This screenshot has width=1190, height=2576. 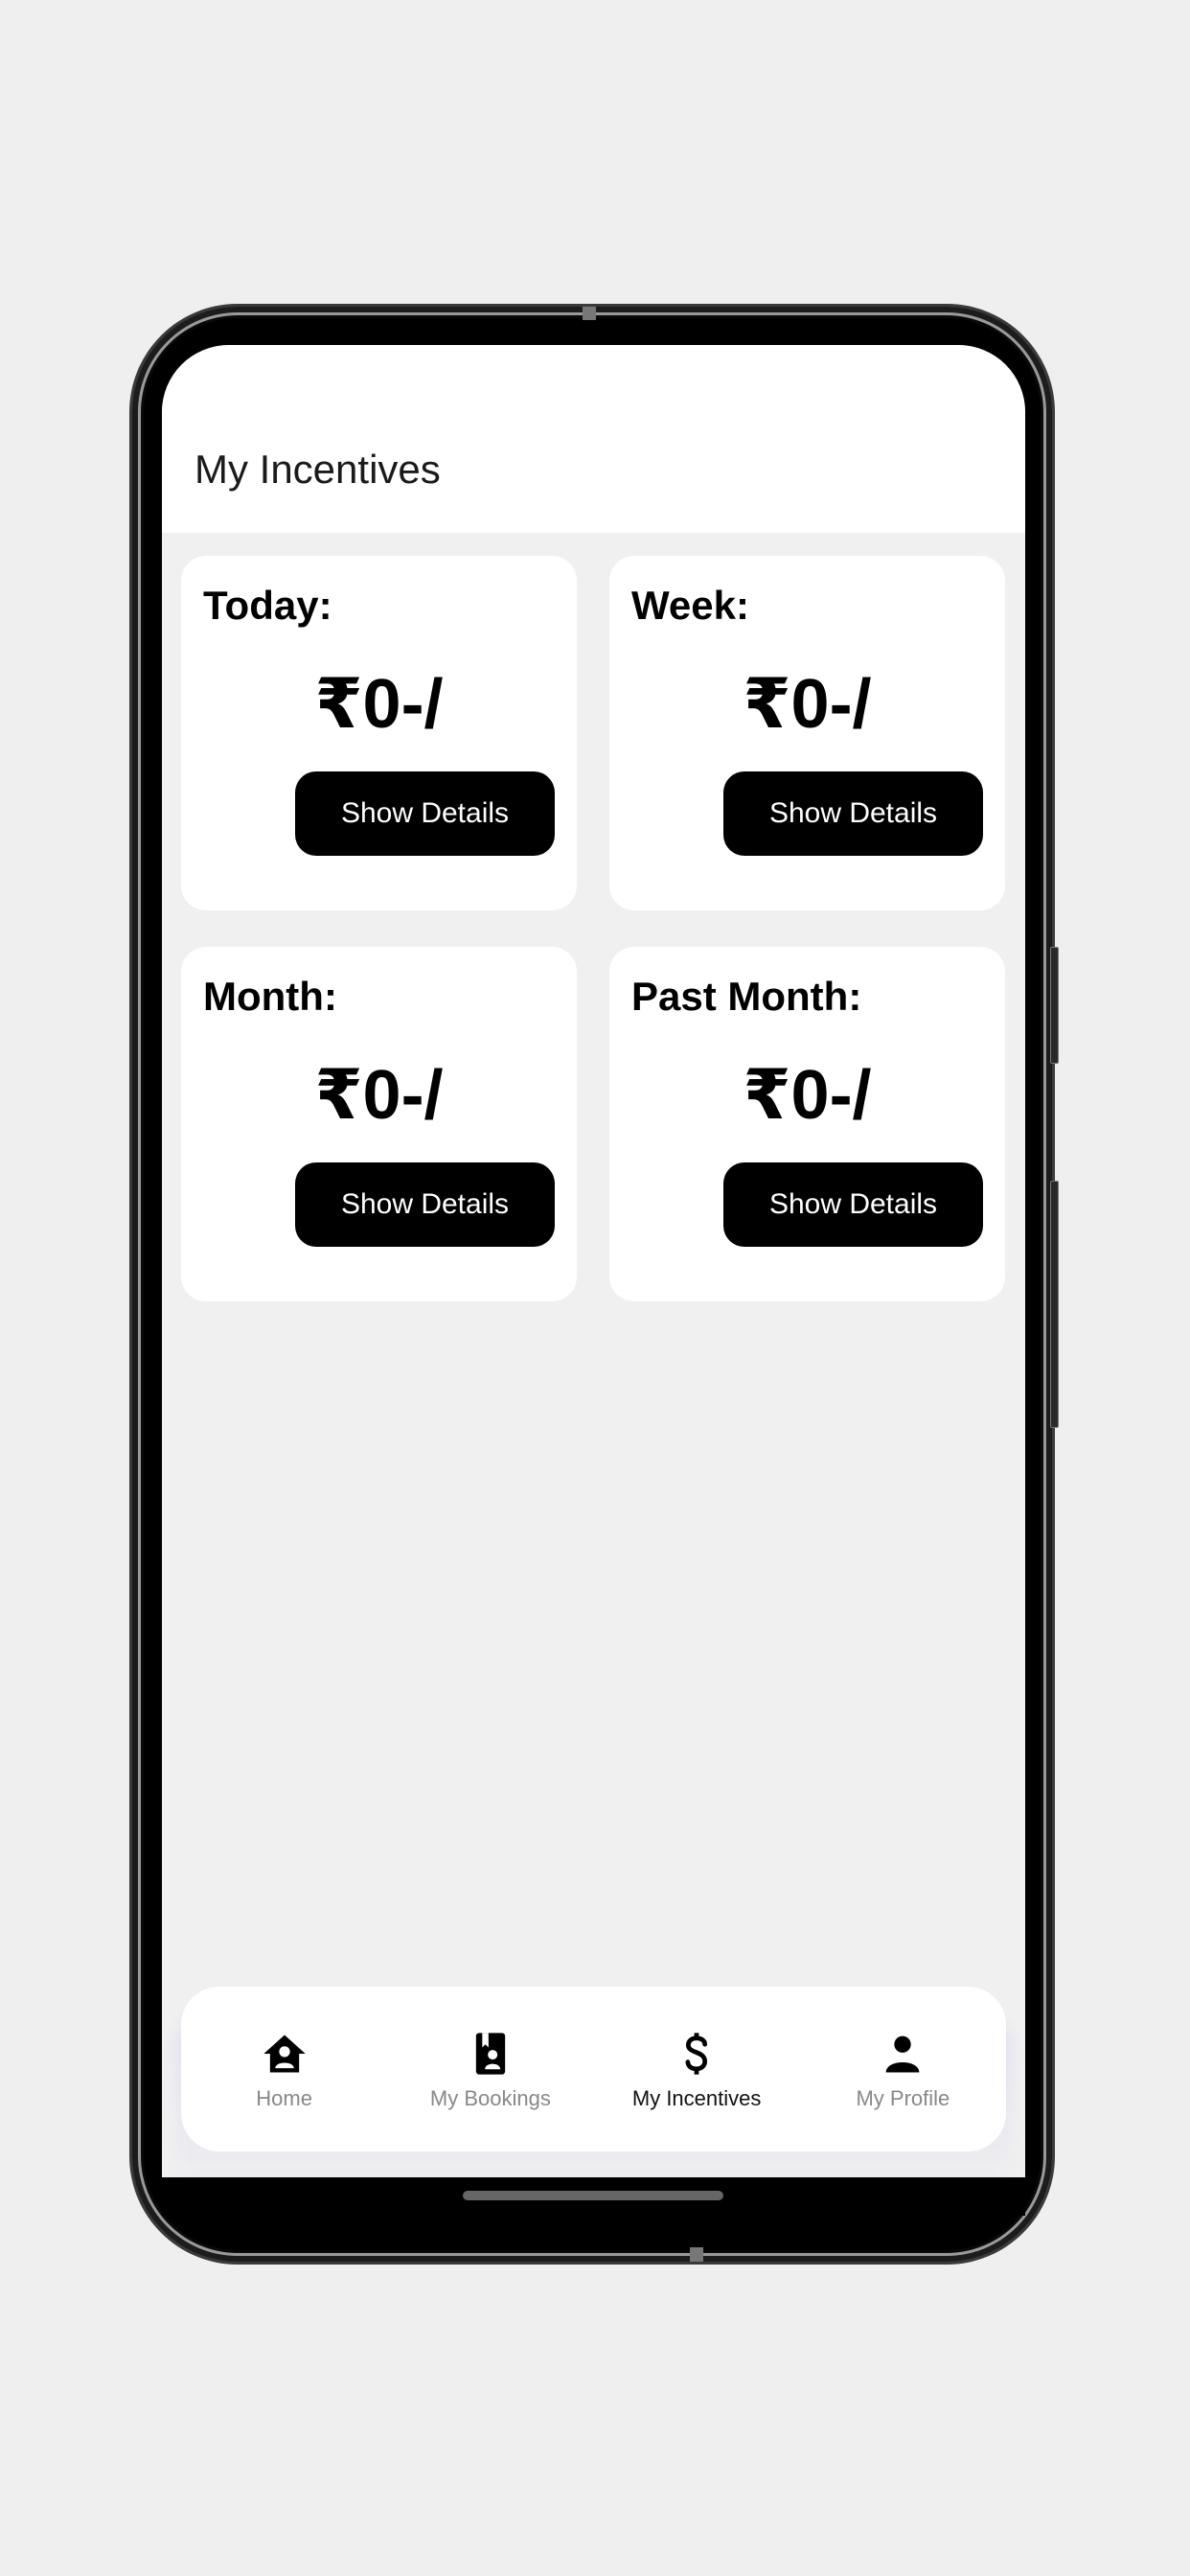 What do you see at coordinates (1054, 1304) in the screenshot?
I see `power-button` at bounding box center [1054, 1304].